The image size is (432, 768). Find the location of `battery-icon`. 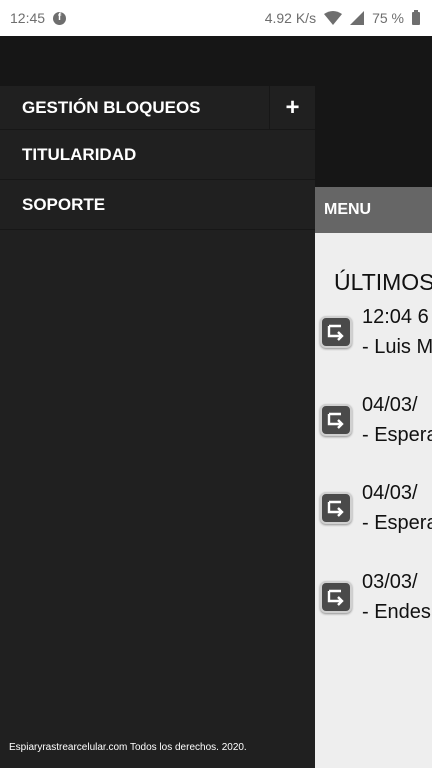

battery-icon is located at coordinates (416, 17).